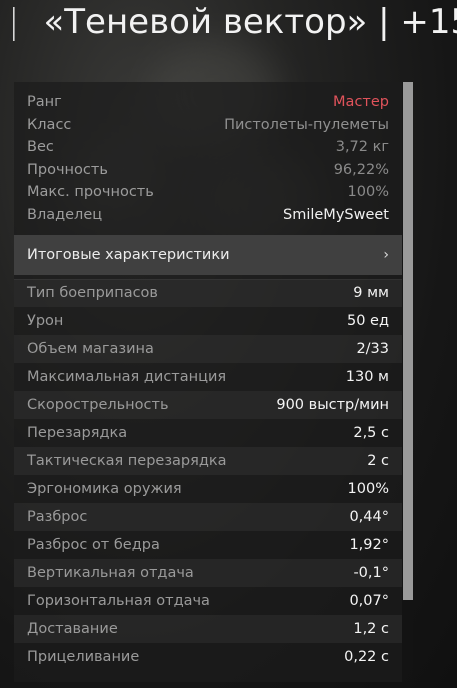 The image size is (457, 688). Describe the element at coordinates (408, 341) in the screenshot. I see `scrollbar-thumb` at that location.